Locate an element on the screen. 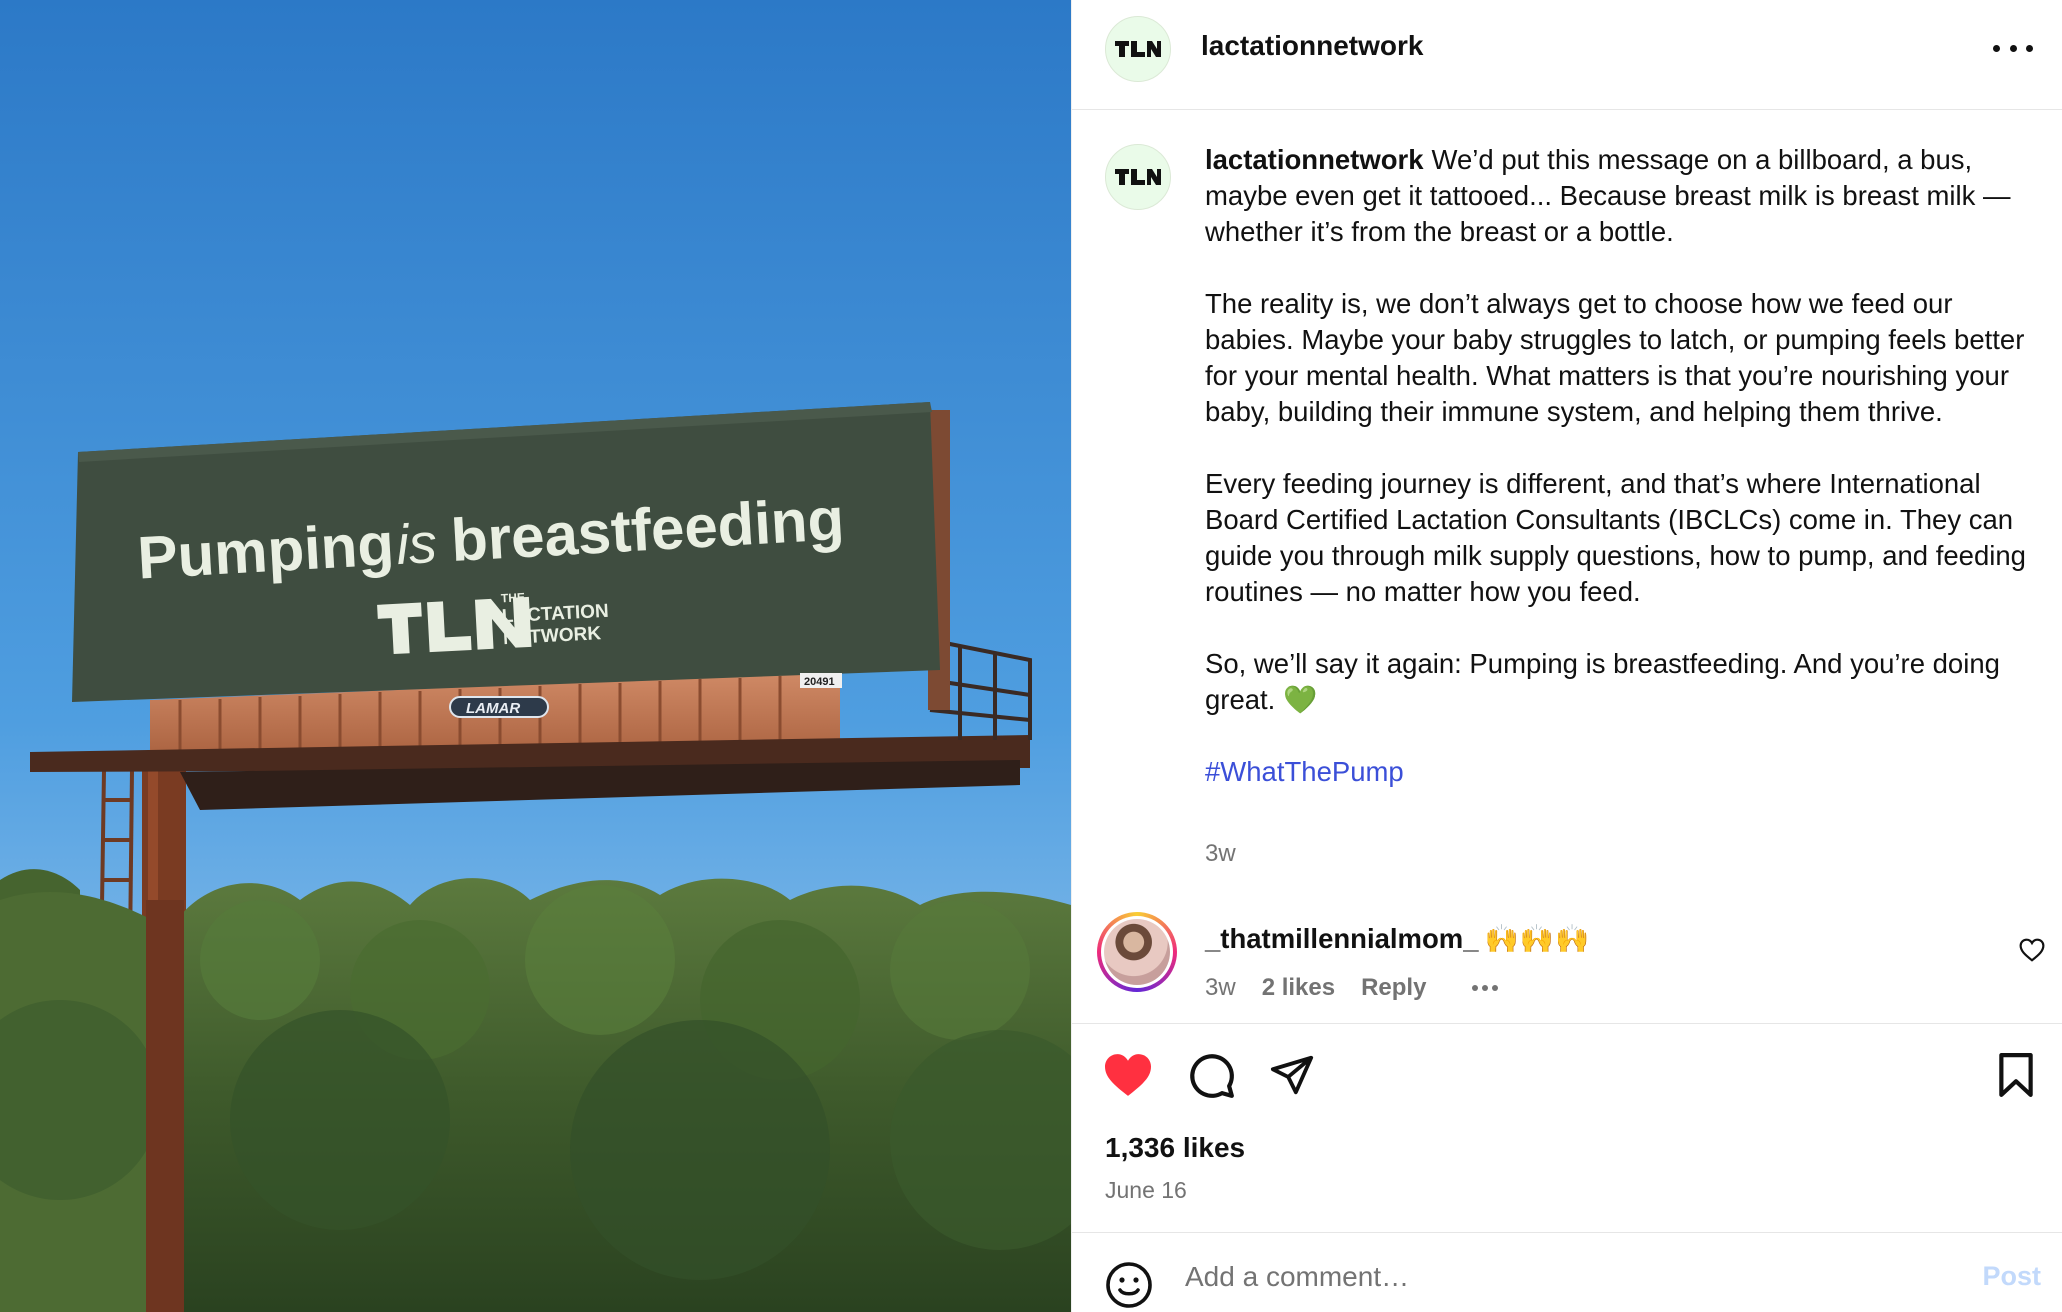 The height and width of the screenshot is (1312, 2062). post-comment-button: Post is located at coordinates (2011, 1276).